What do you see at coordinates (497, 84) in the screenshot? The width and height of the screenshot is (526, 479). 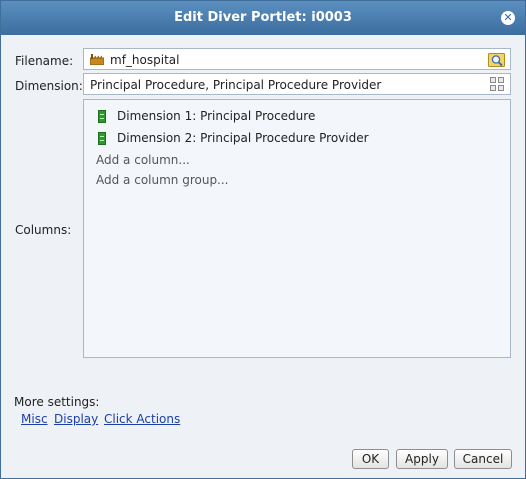 I see `grid-icon` at bounding box center [497, 84].